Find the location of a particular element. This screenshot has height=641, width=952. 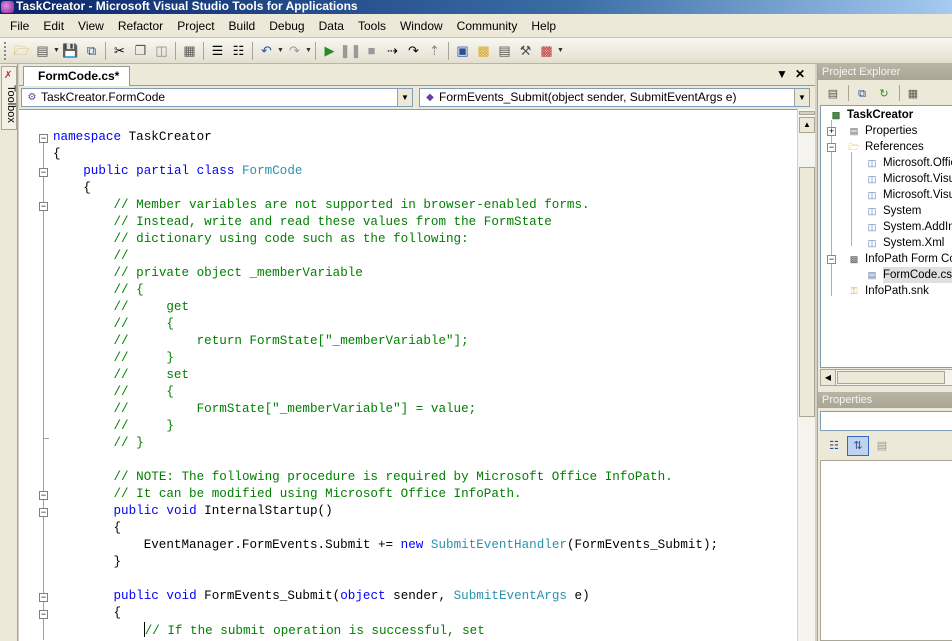

start-debugging-icon: ▶ is located at coordinates (329, 51).